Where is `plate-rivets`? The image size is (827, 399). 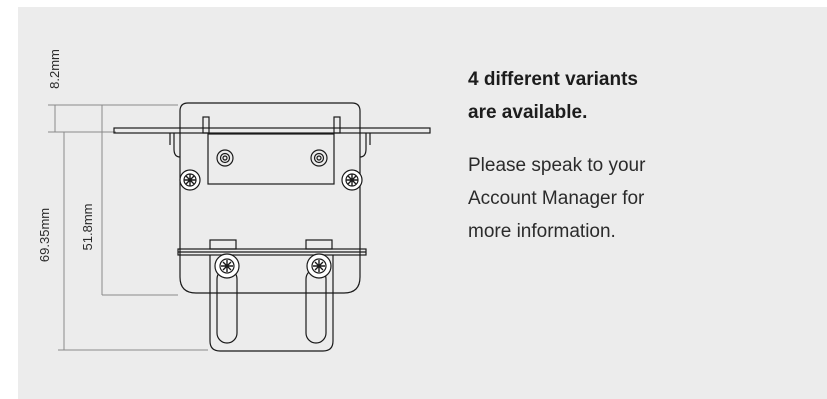 plate-rivets is located at coordinates (272, 158).